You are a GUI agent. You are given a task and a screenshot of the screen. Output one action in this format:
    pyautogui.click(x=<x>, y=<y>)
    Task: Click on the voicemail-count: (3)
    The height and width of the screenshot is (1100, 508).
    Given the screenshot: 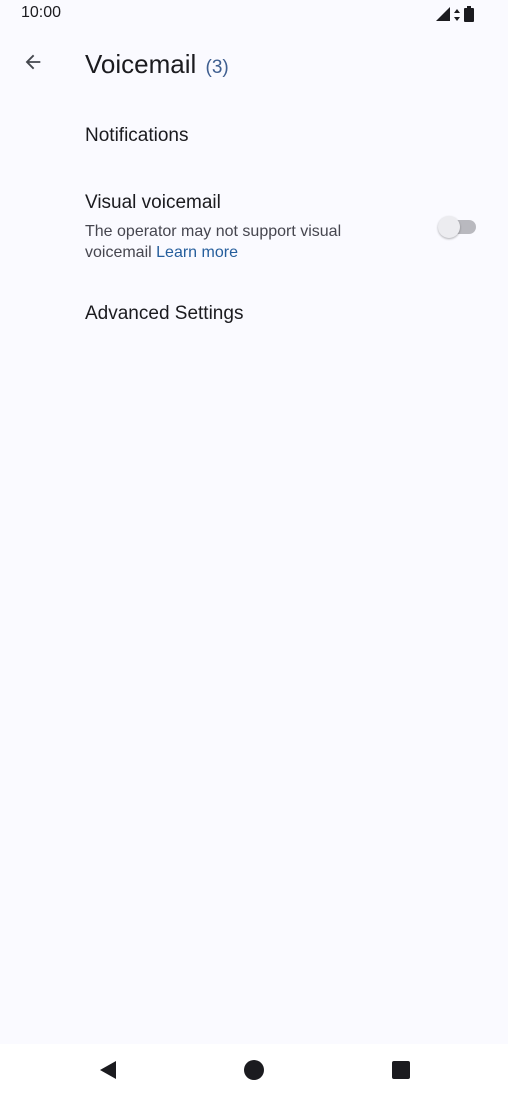 What is the action you would take?
    pyautogui.click(x=217, y=67)
    